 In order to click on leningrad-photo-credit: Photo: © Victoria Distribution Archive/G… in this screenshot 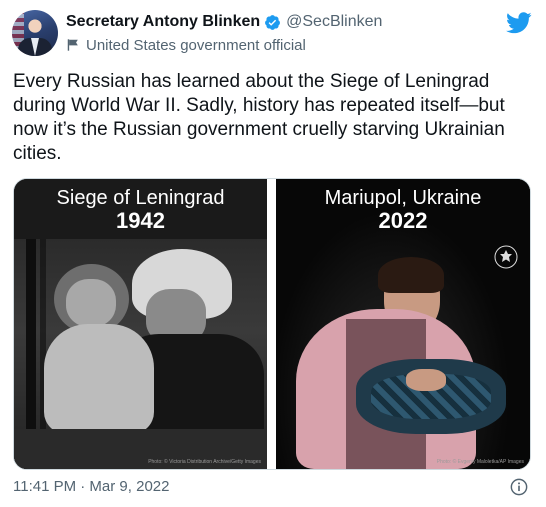, I will do `click(204, 462)`.